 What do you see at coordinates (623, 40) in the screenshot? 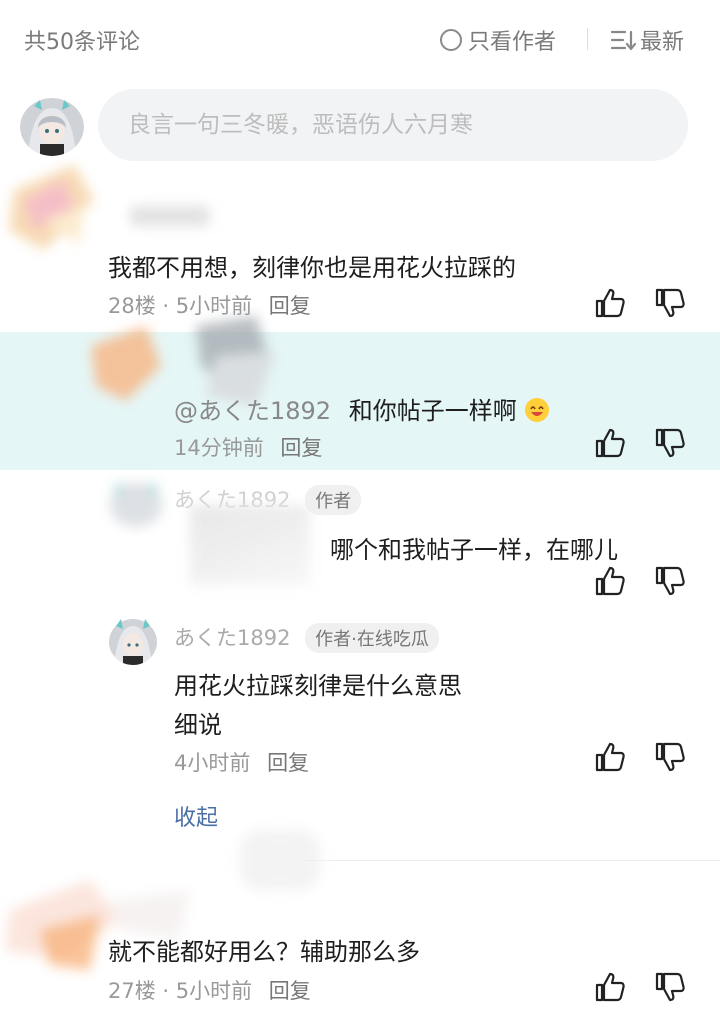
I see `sort-lines-icon` at bounding box center [623, 40].